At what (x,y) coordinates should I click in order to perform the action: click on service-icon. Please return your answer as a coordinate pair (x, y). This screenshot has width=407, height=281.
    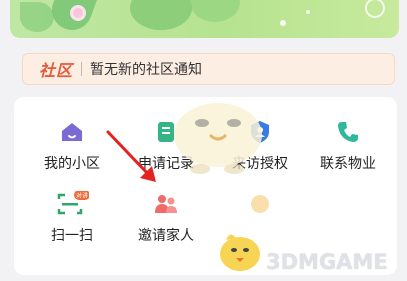
    Looking at the image, I should click on (260, 204).